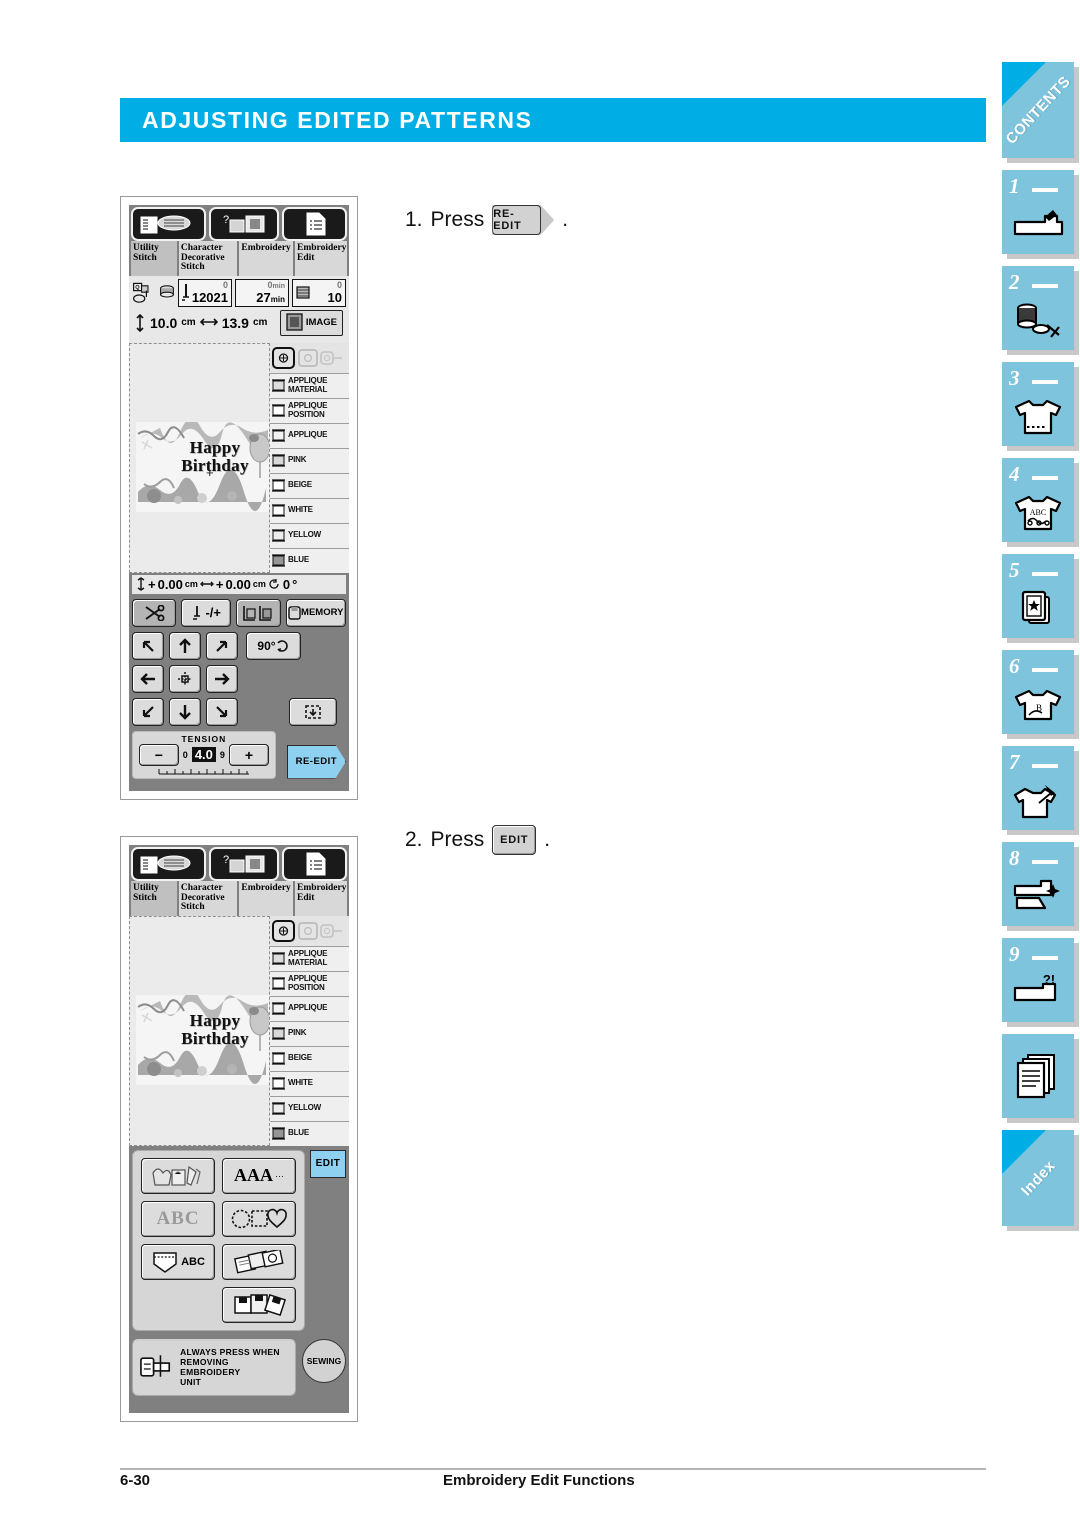  Describe the element at coordinates (328, 1163) in the screenshot. I see `edit-button: EDIT` at that location.